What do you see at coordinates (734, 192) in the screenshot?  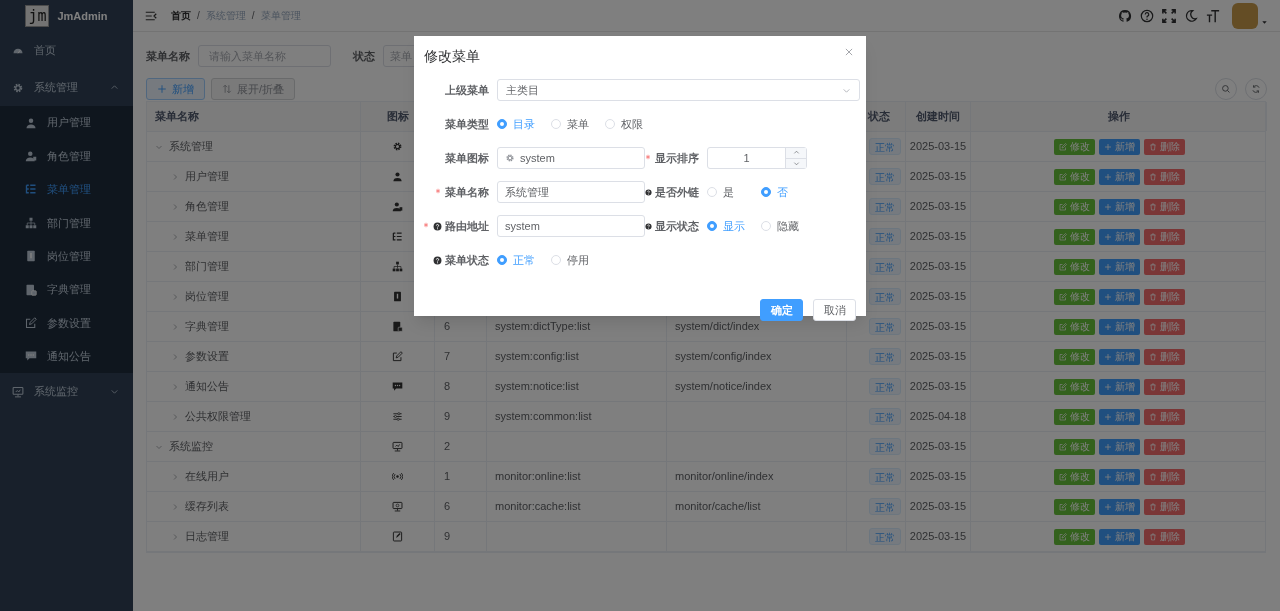 I see `radio-option: 是` at bounding box center [734, 192].